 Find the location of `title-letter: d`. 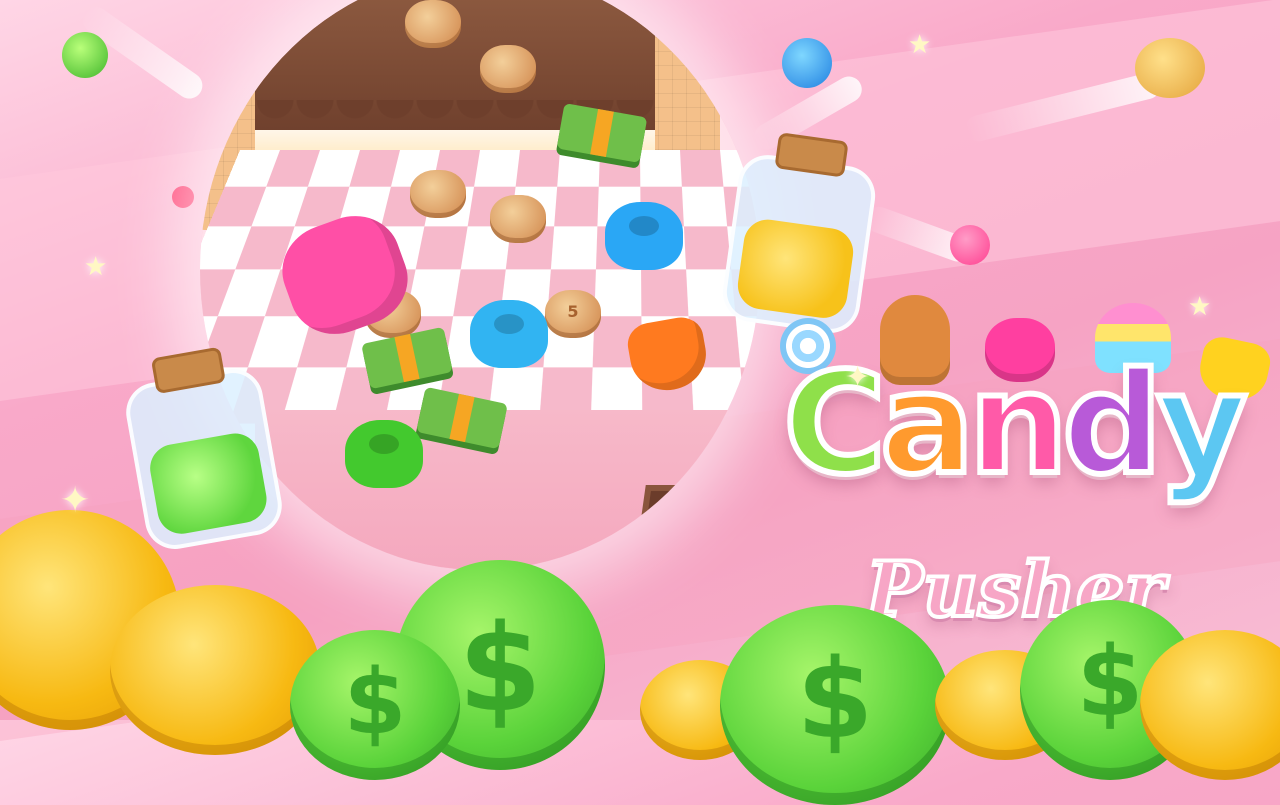

title-letter: d is located at coordinates (1112, 424).